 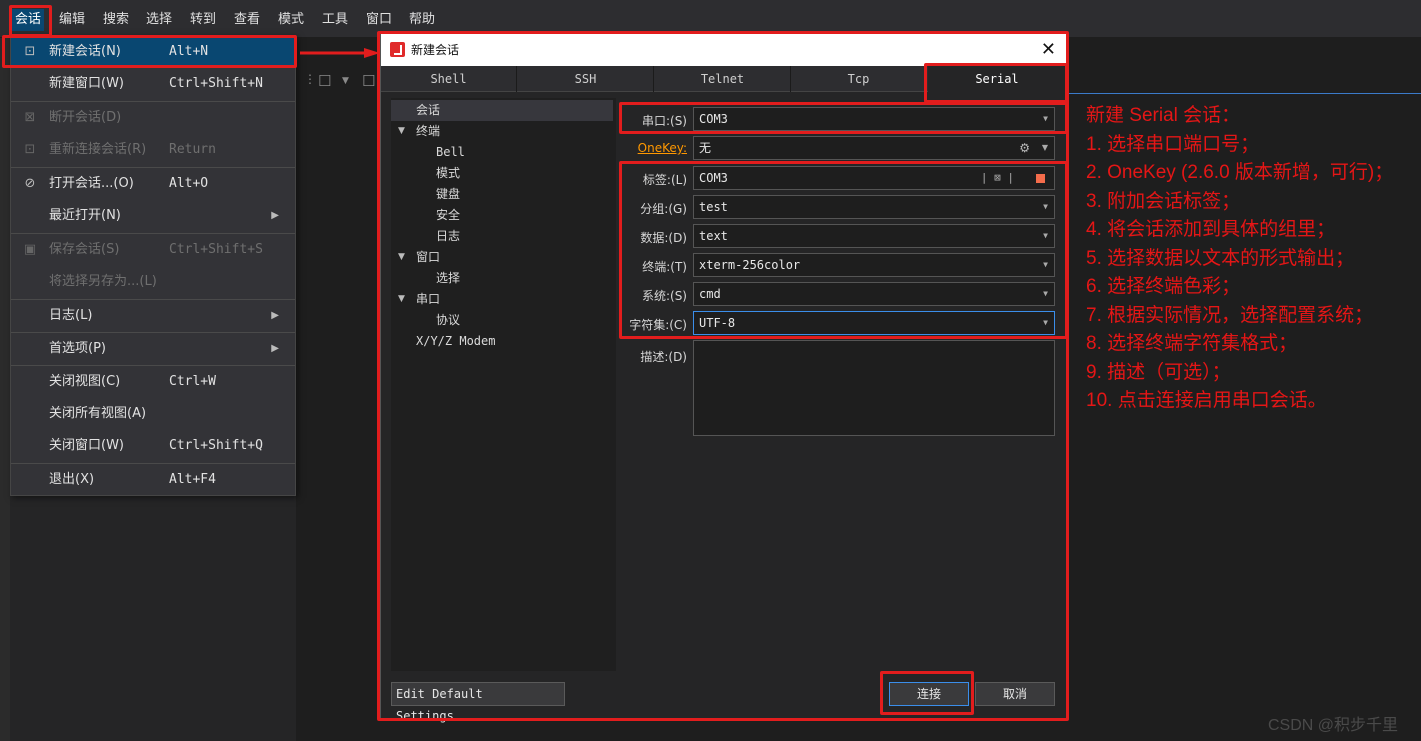 I want to click on watermark: CSDN @积步千里, so click(x=1333, y=725).